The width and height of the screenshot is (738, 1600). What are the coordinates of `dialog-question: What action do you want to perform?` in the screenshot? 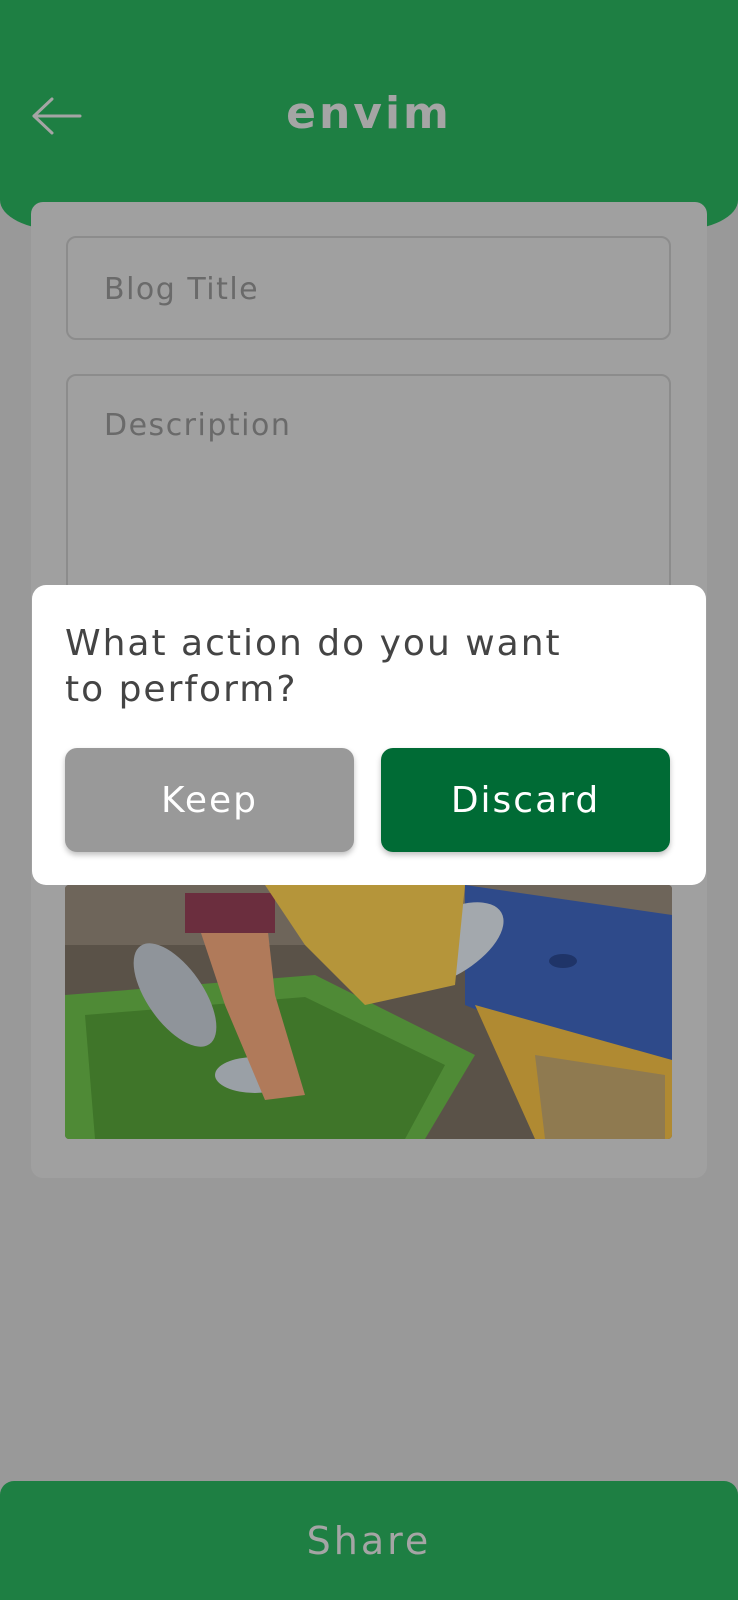 It's located at (313, 666).